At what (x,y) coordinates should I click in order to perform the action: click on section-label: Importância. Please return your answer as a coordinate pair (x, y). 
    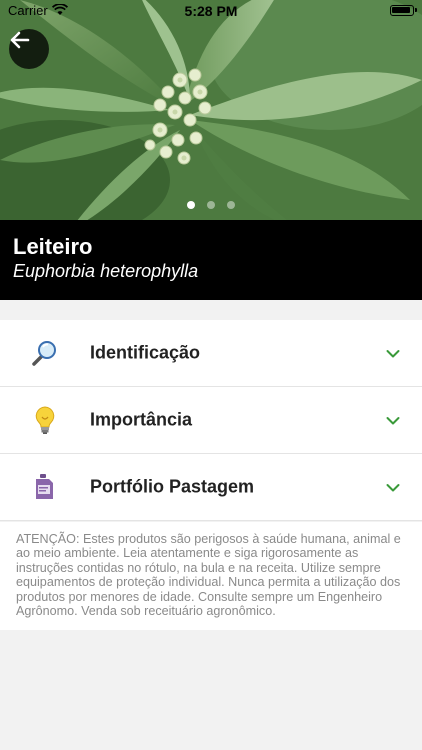
    Looking at the image, I should click on (141, 419).